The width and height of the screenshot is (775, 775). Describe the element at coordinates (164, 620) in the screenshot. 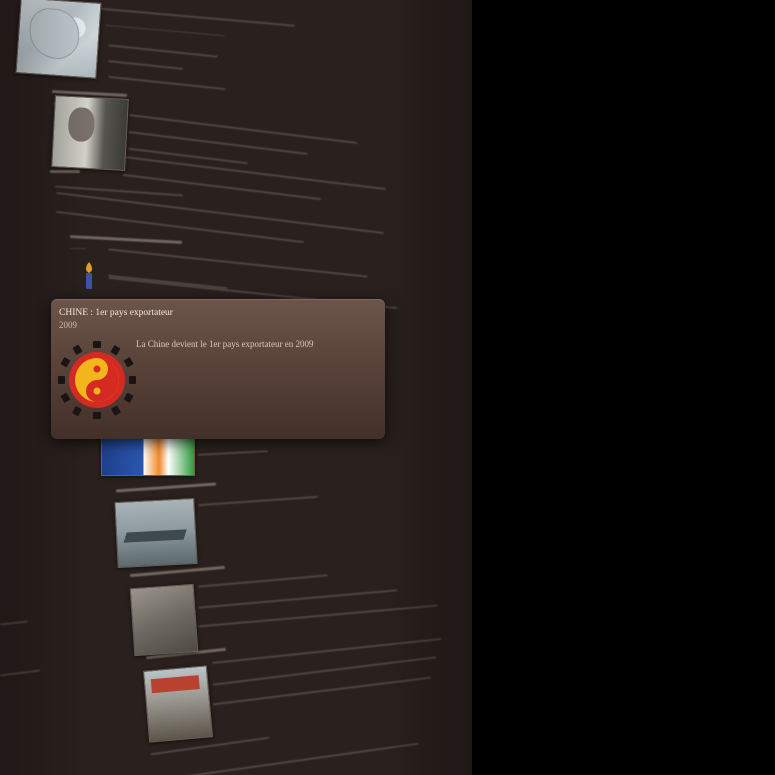

I see `crowd-thumbnail-icon` at that location.